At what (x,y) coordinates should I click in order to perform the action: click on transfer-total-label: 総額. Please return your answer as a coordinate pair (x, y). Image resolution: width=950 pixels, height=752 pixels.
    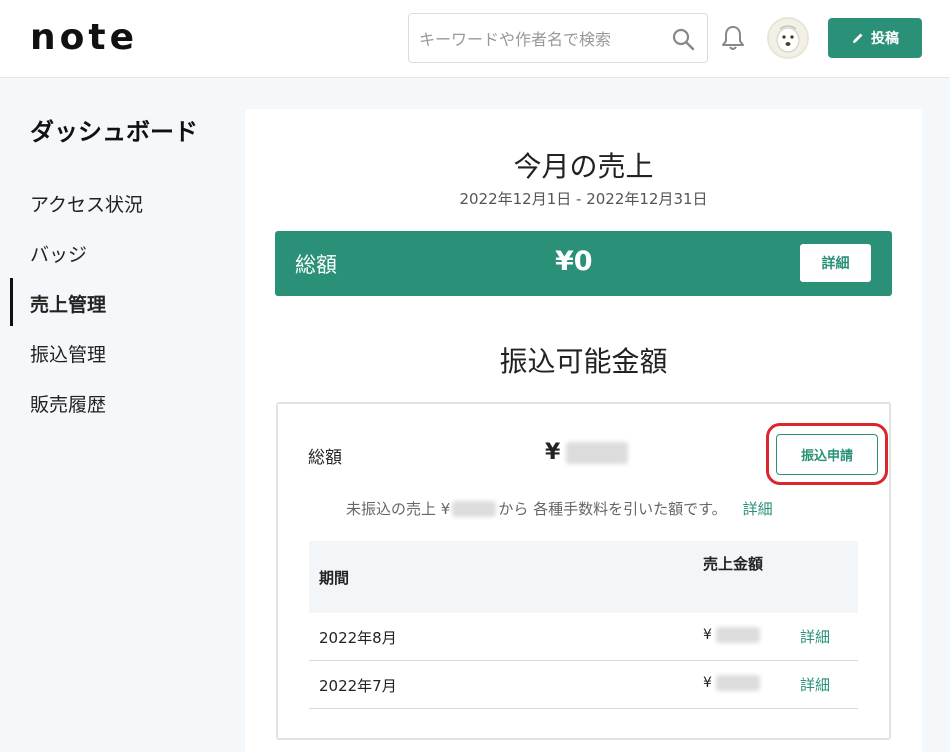
    Looking at the image, I should click on (325, 458).